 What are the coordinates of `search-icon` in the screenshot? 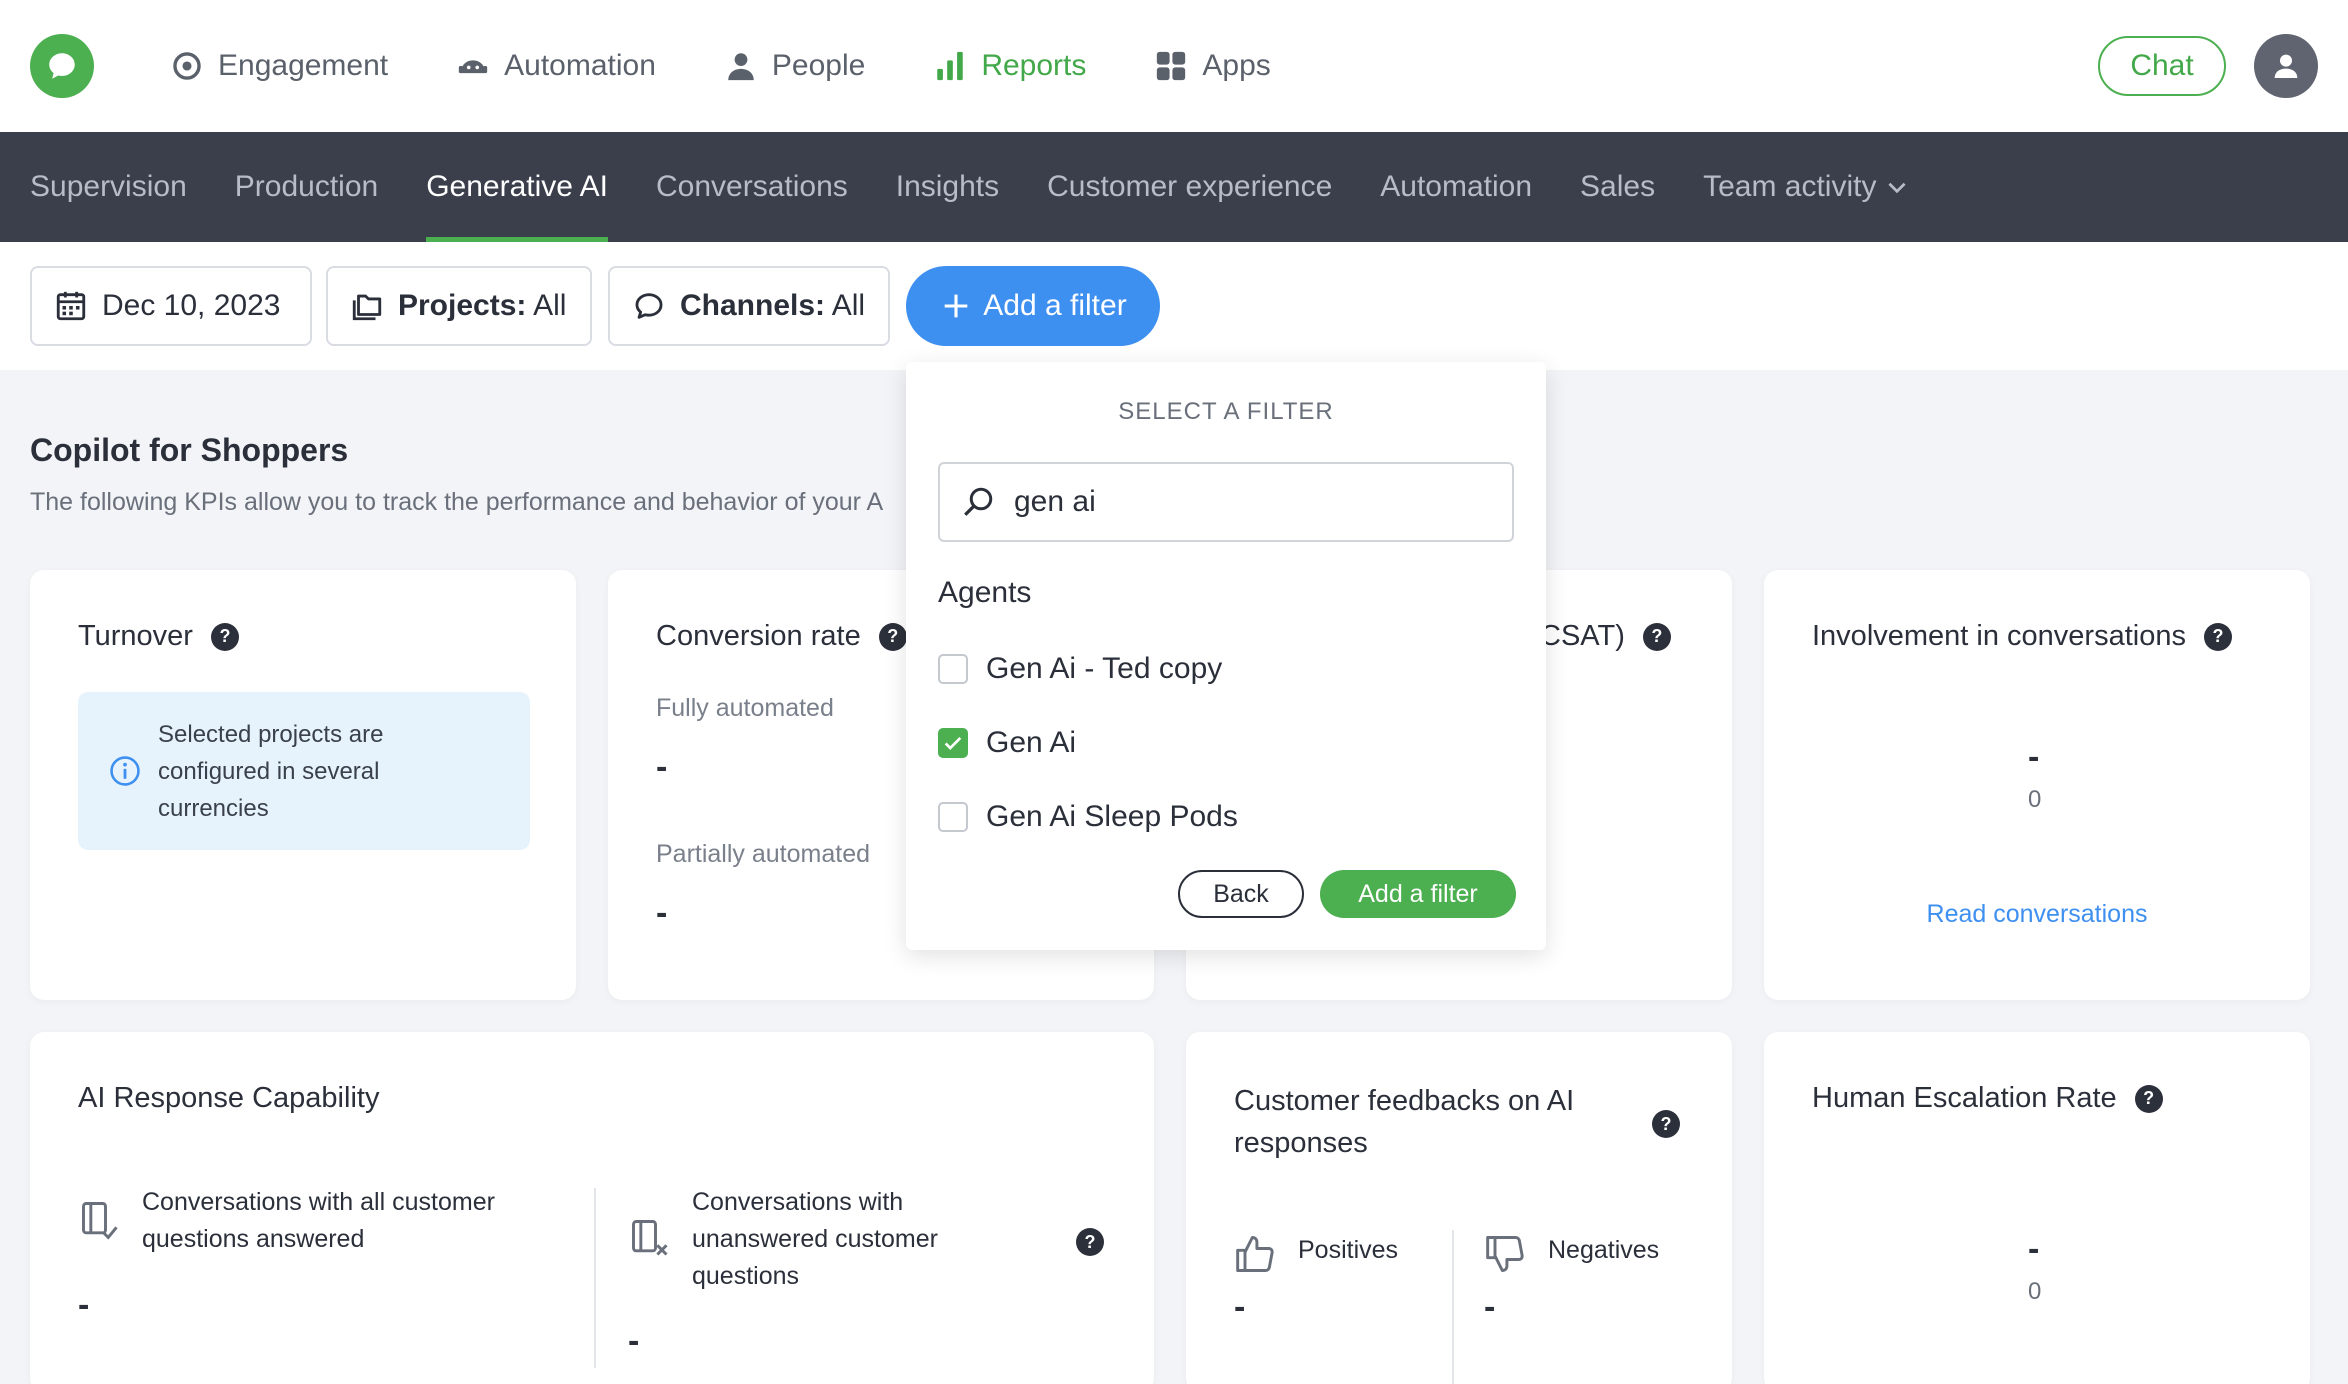 It's located at (978, 501).